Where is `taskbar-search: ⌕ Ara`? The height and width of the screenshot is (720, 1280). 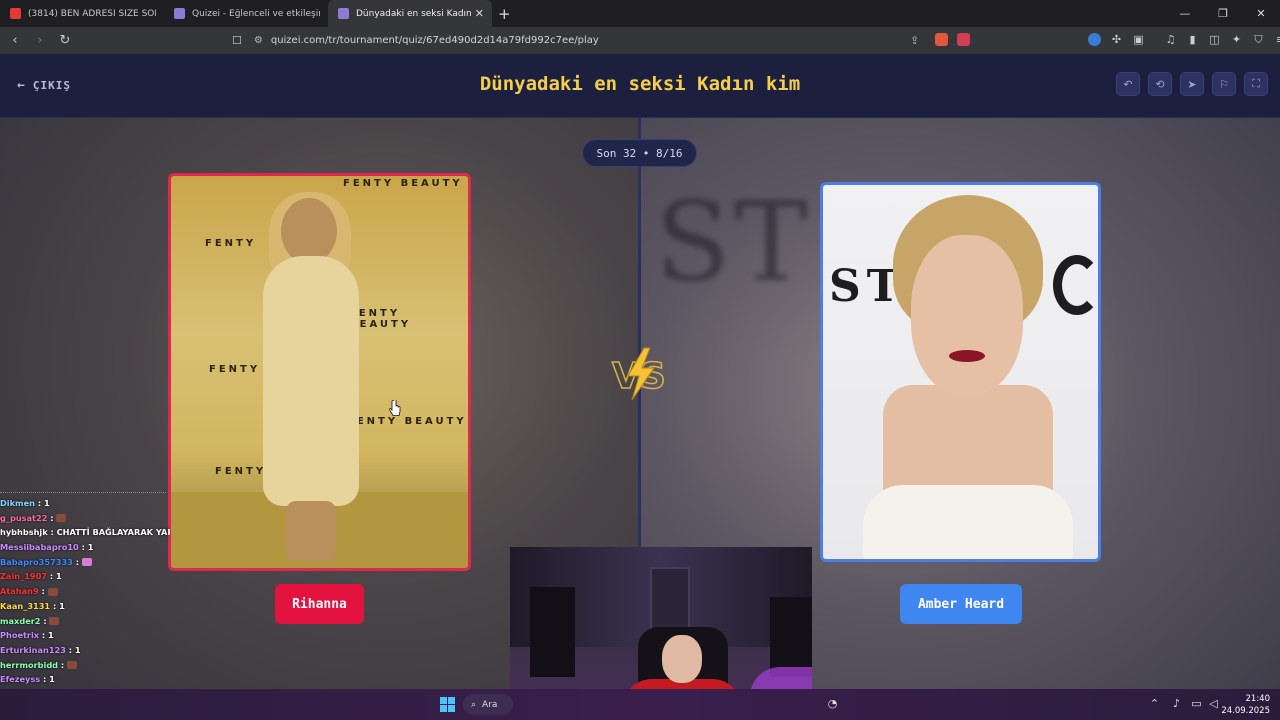
taskbar-search: ⌕ Ara is located at coordinates (488, 704).